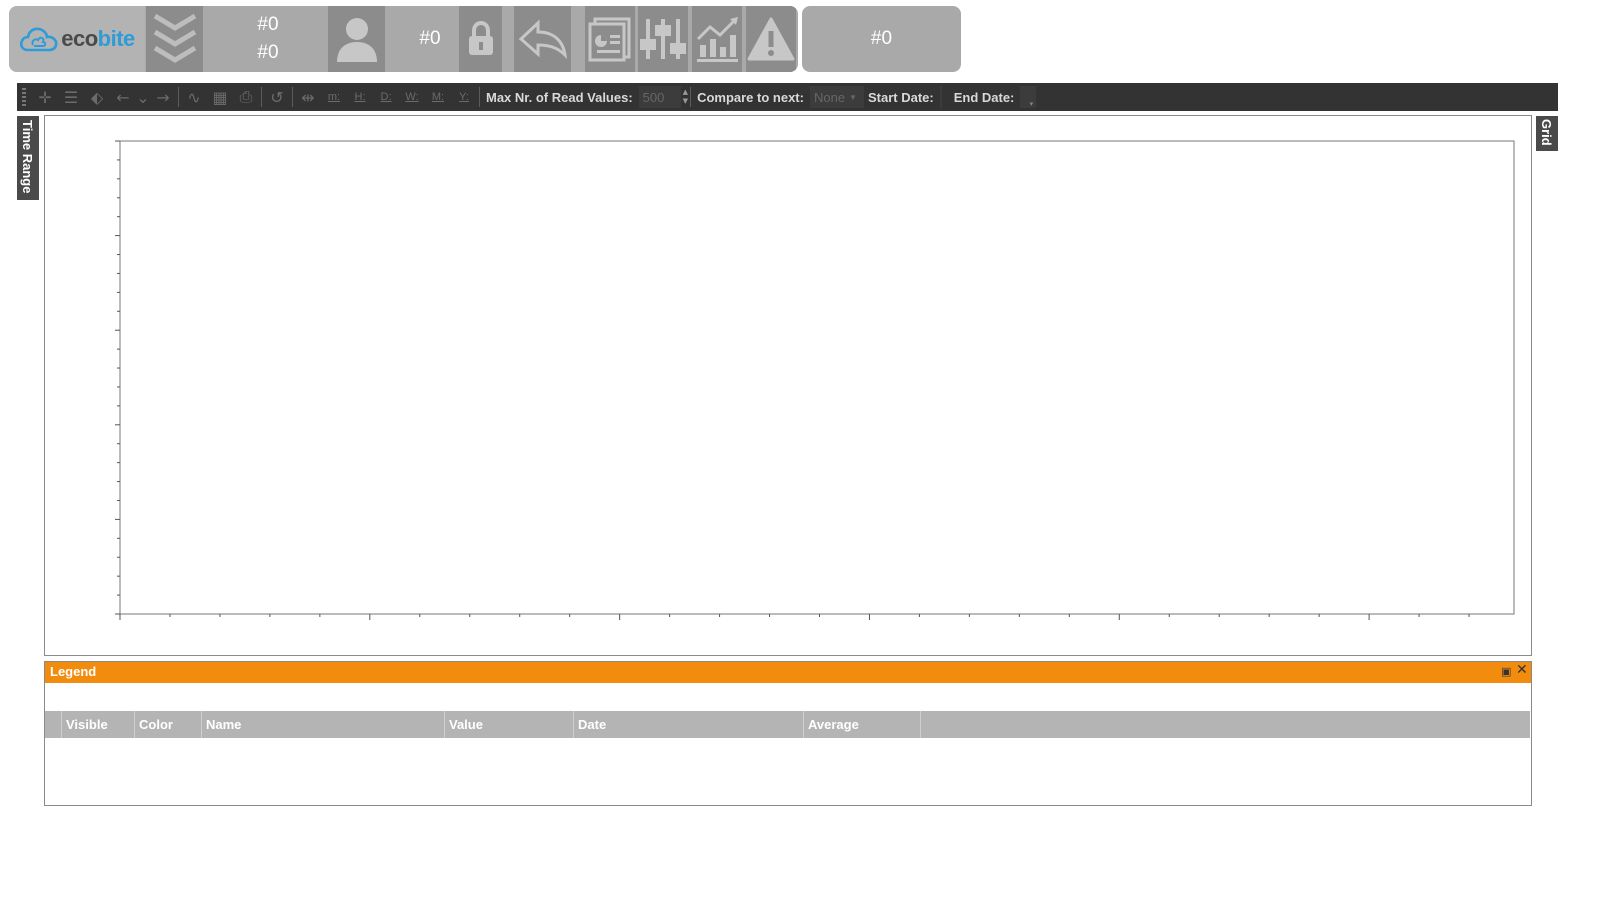  Describe the element at coordinates (1031, 97) in the screenshot. I see `toolbar-overflow-button: ▾` at that location.